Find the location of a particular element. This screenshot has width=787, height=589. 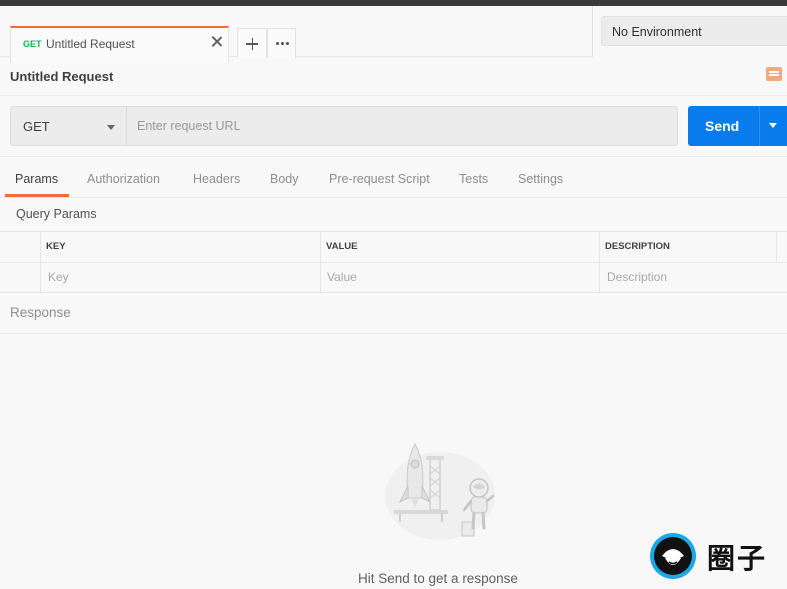

key-field: Key is located at coordinates (58, 277).